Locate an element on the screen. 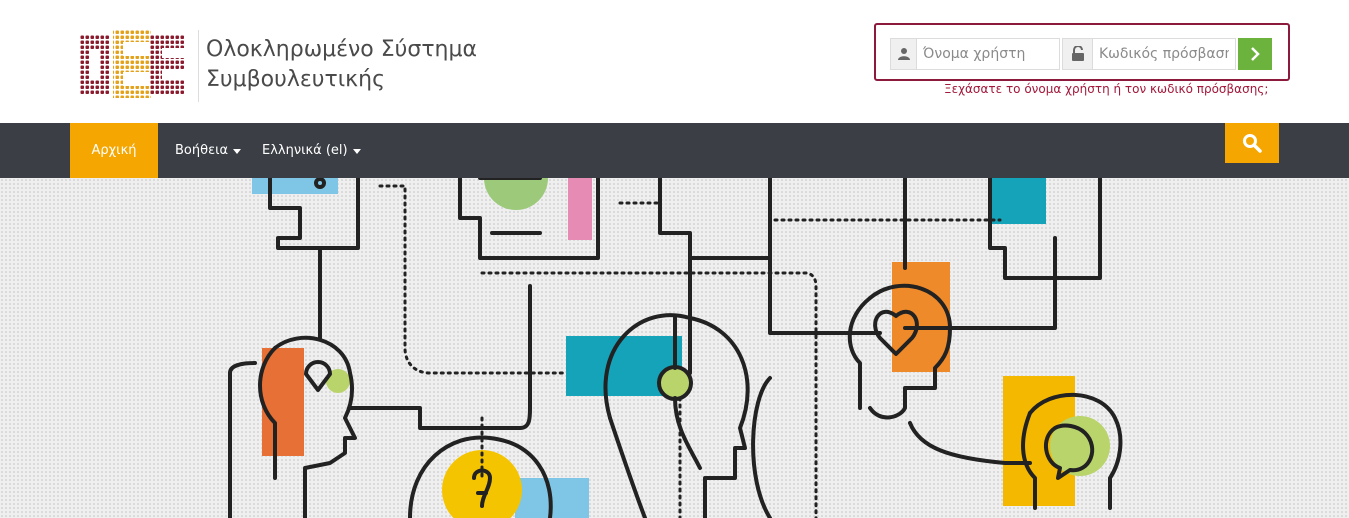 This screenshot has width=1349, height=518. search-button is located at coordinates (1252, 143).